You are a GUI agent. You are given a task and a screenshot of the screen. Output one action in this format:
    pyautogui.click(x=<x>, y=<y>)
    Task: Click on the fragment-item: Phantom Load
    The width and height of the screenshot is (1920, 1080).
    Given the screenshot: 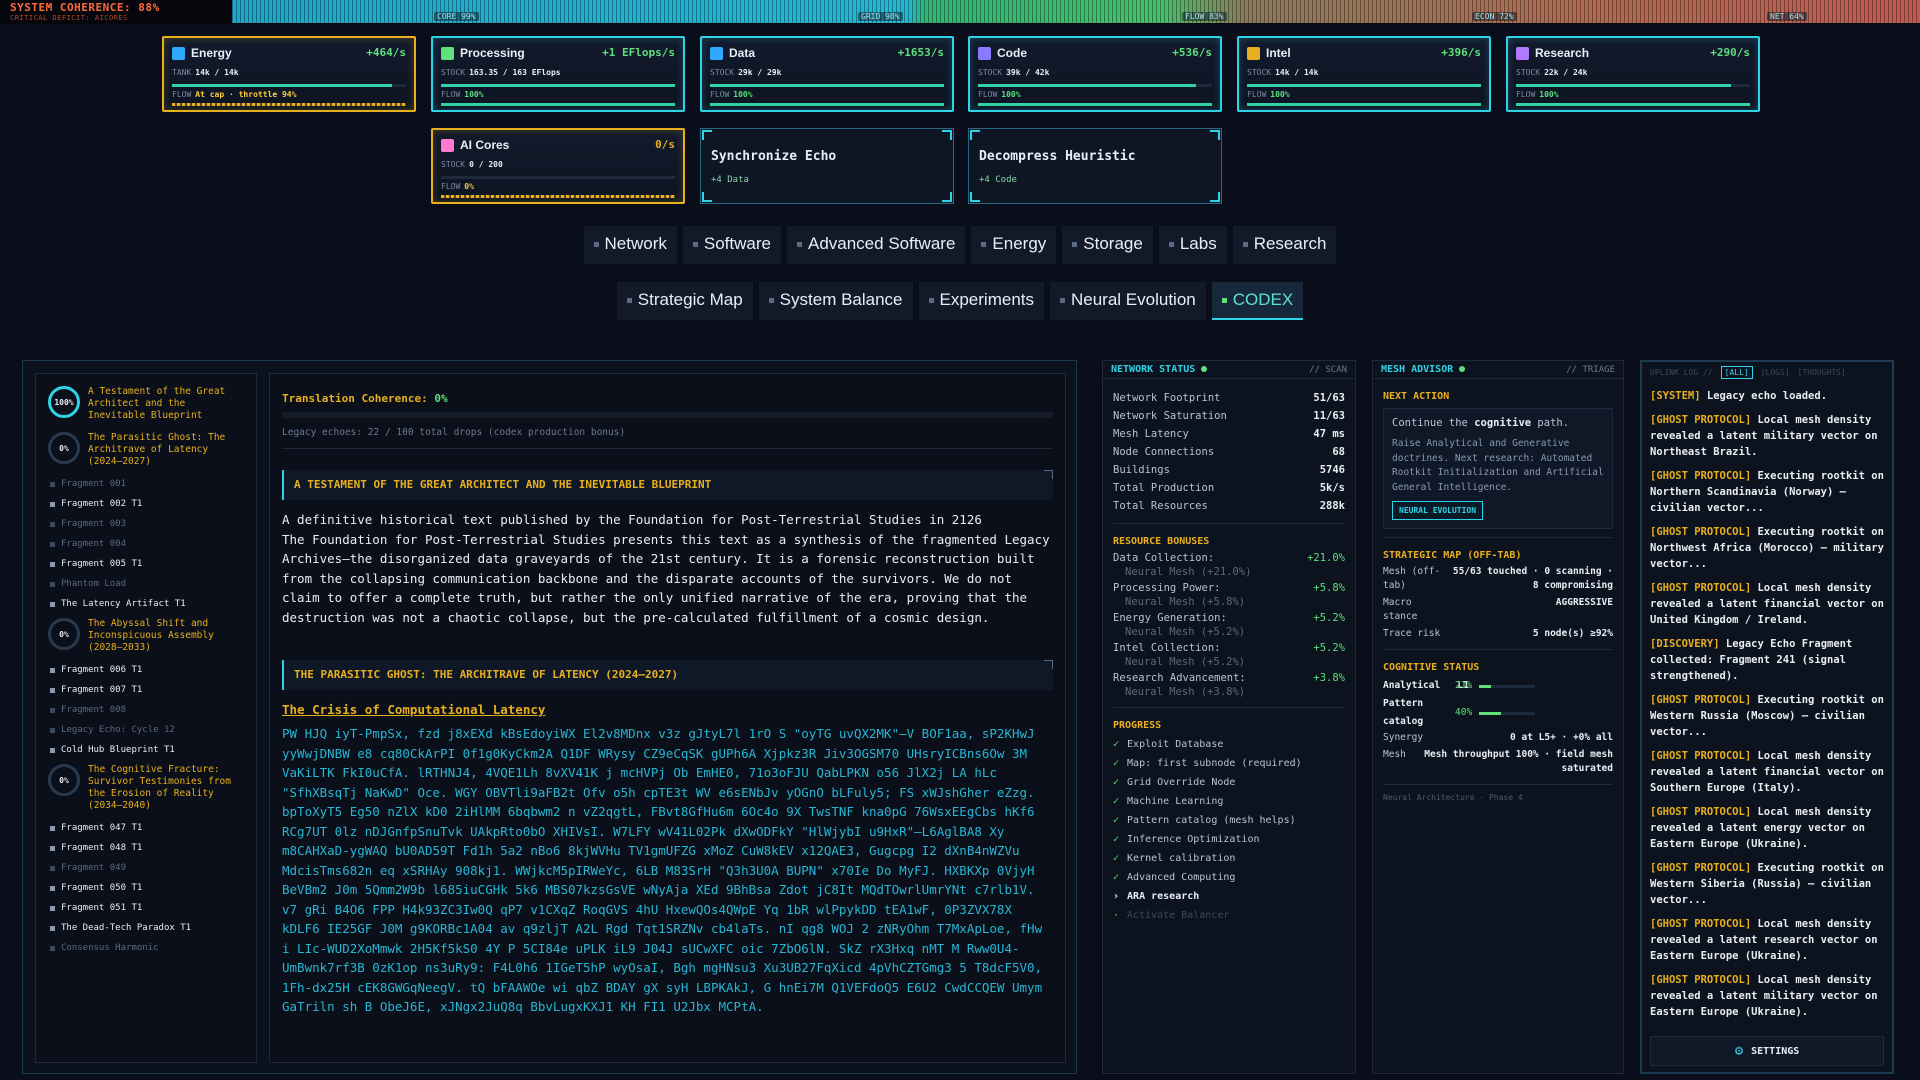 What is the action you would take?
    pyautogui.click(x=146, y=584)
    